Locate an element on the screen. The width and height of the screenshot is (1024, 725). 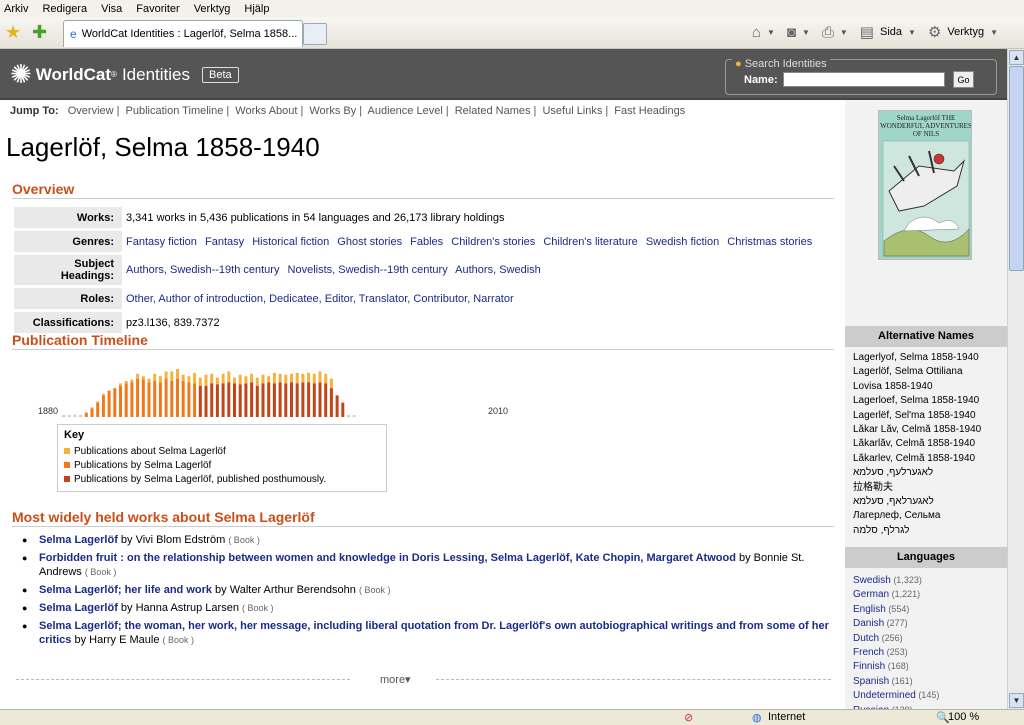
language-link: Dutch is located at coordinates (866, 638).